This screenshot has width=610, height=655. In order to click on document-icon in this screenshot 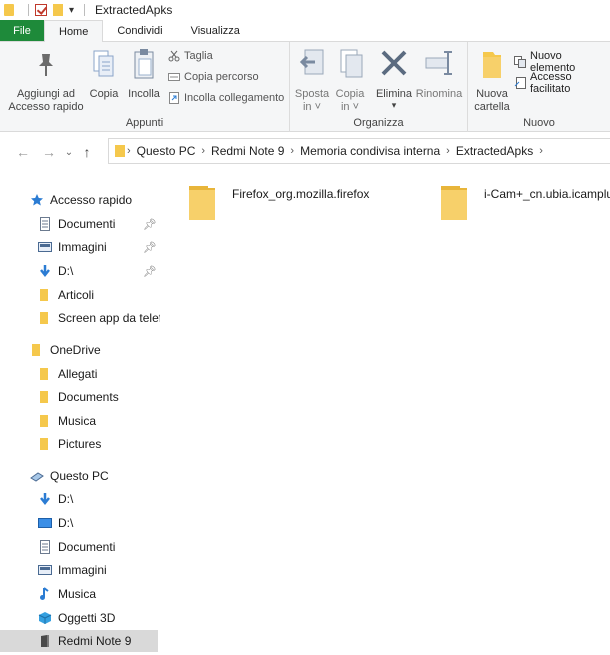, I will do `click(45, 547)`.